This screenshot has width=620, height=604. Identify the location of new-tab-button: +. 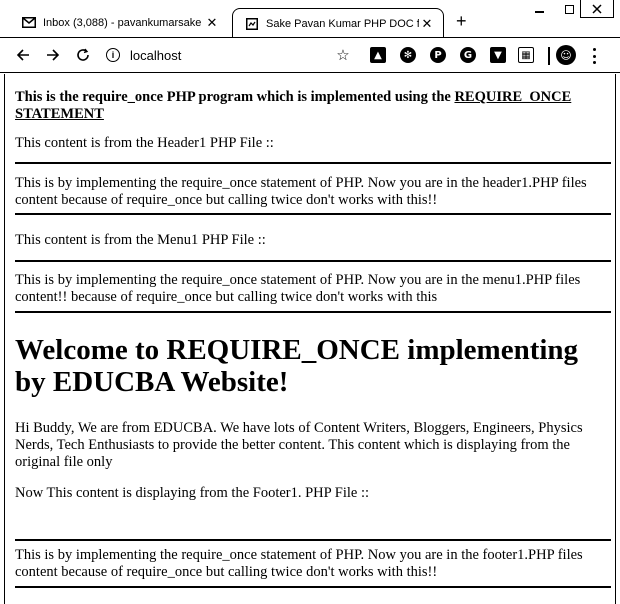
(461, 21).